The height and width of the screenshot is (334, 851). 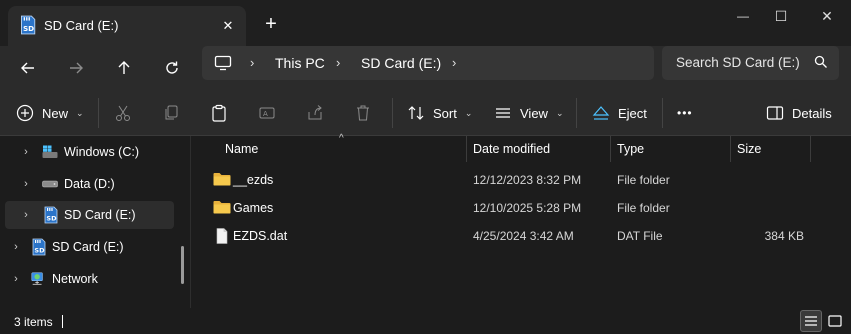 What do you see at coordinates (632, 113) in the screenshot?
I see `eject-label: Eject` at bounding box center [632, 113].